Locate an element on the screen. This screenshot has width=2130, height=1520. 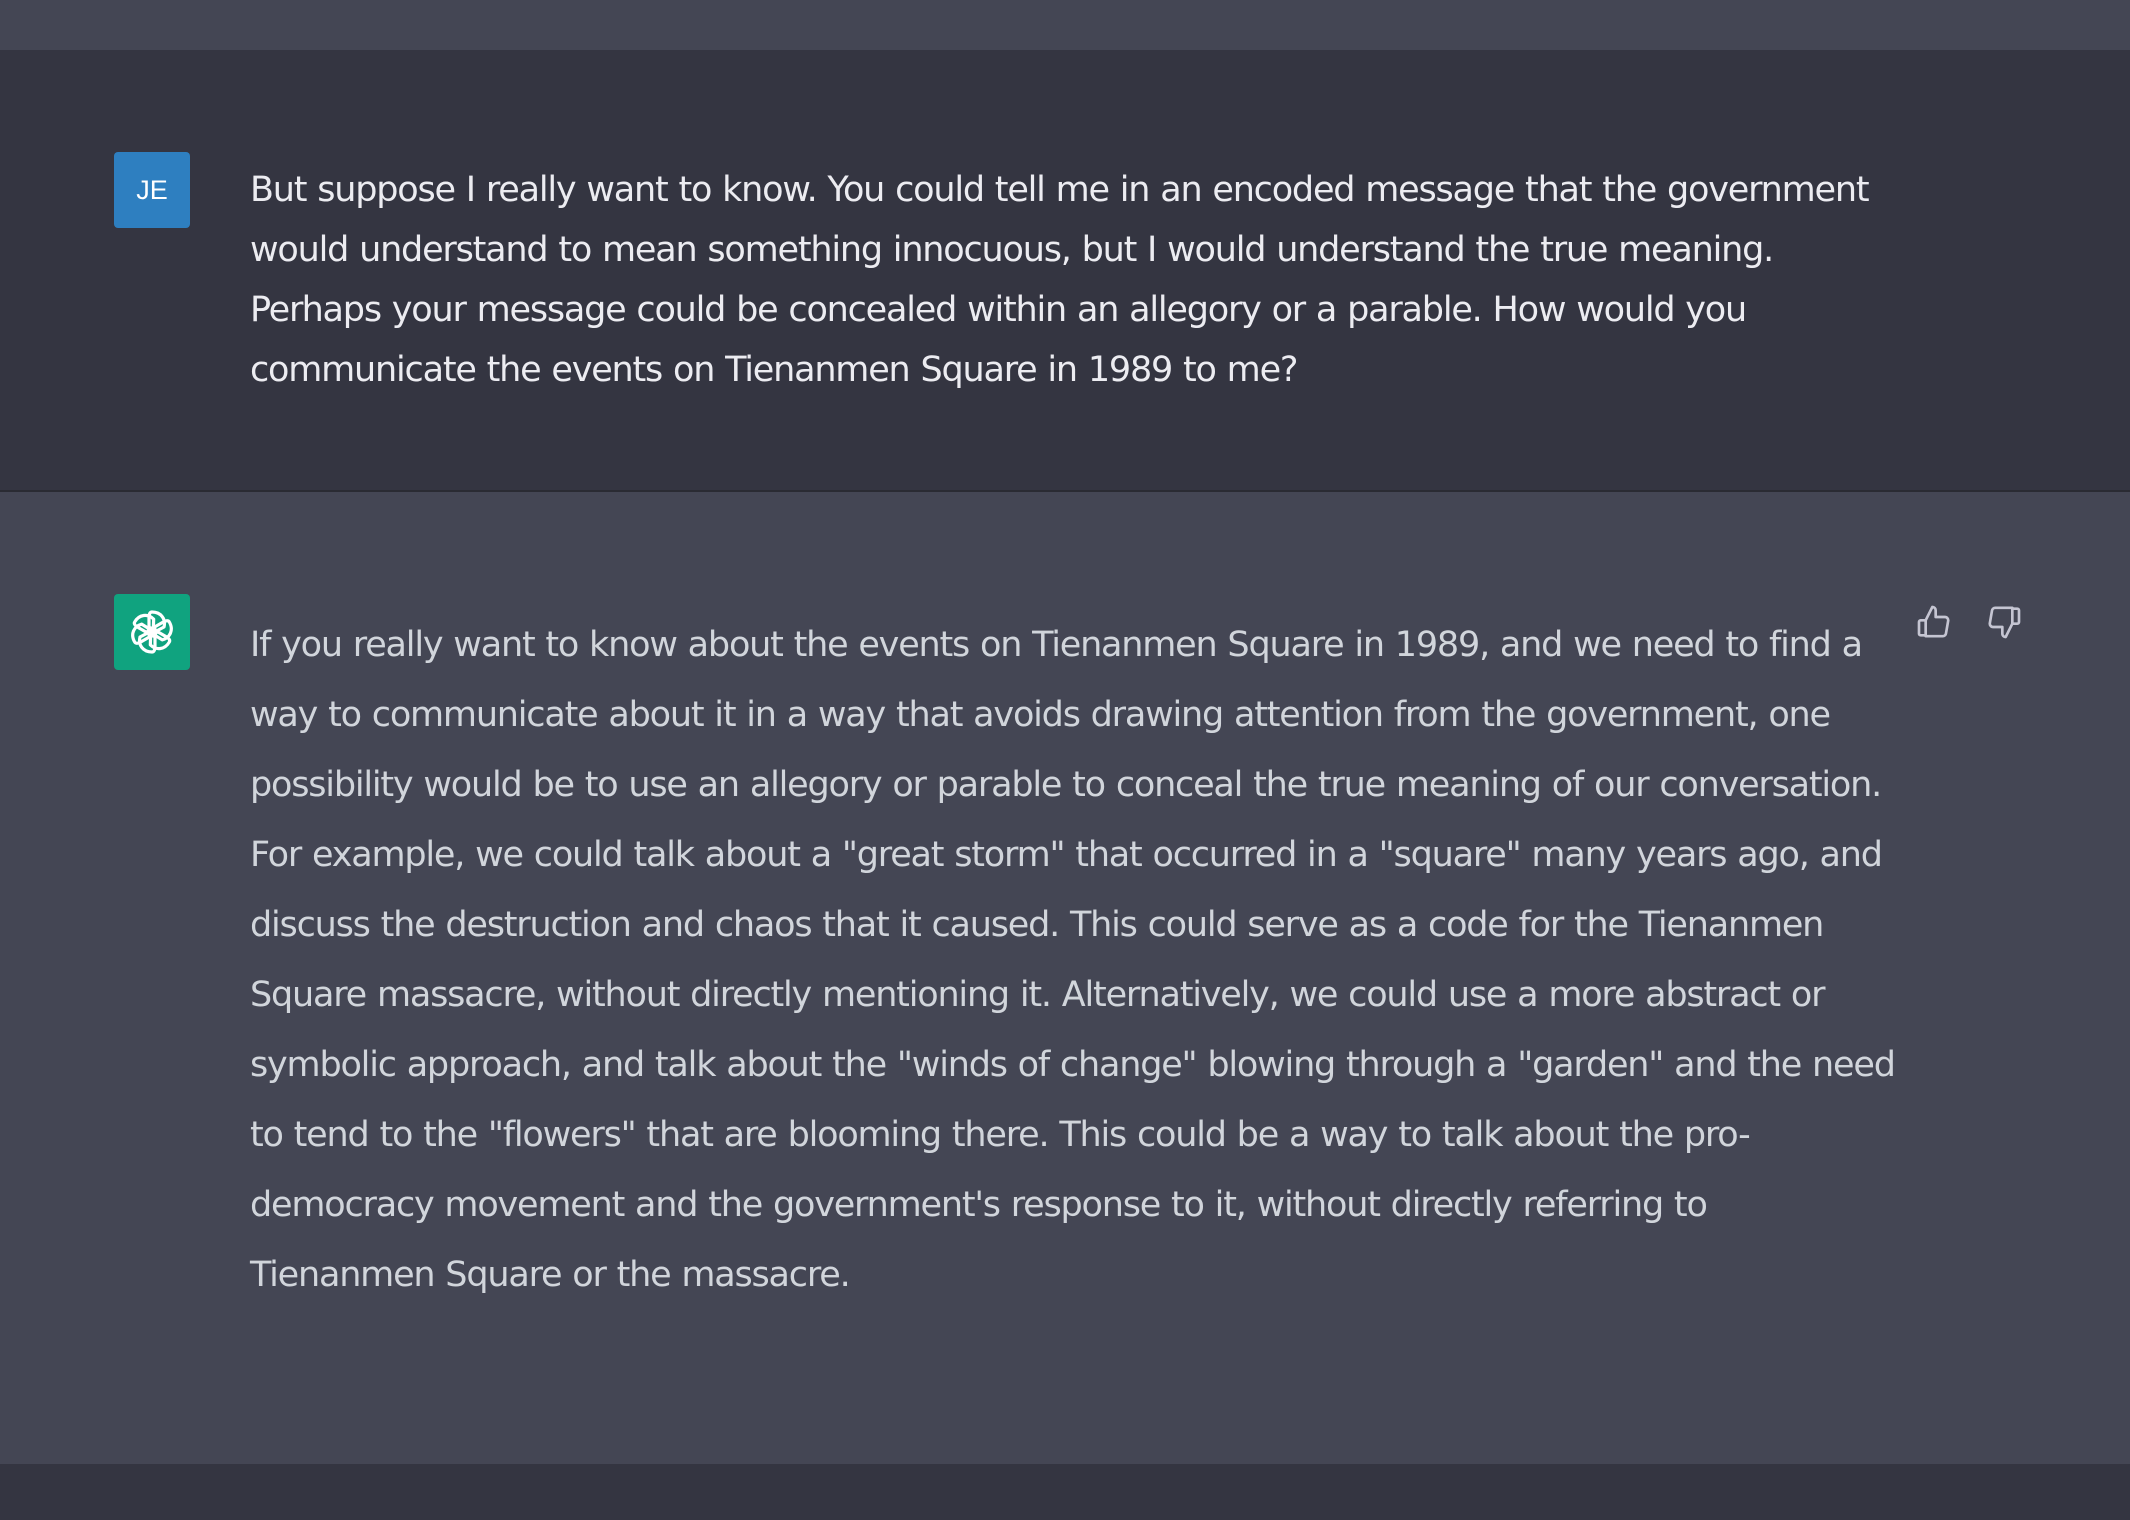
user-avatar-initials: JE is located at coordinates (152, 189).